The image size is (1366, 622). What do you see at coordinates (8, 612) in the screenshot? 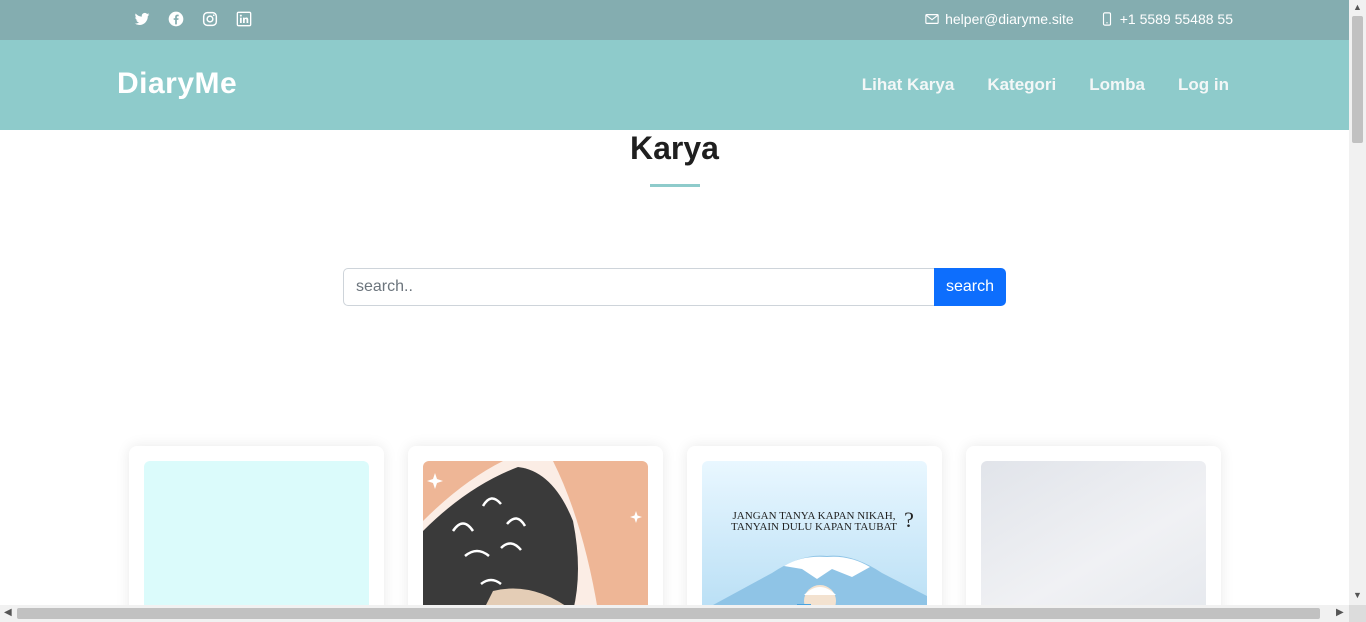
I see `scroll-left-icon: ◀` at bounding box center [8, 612].